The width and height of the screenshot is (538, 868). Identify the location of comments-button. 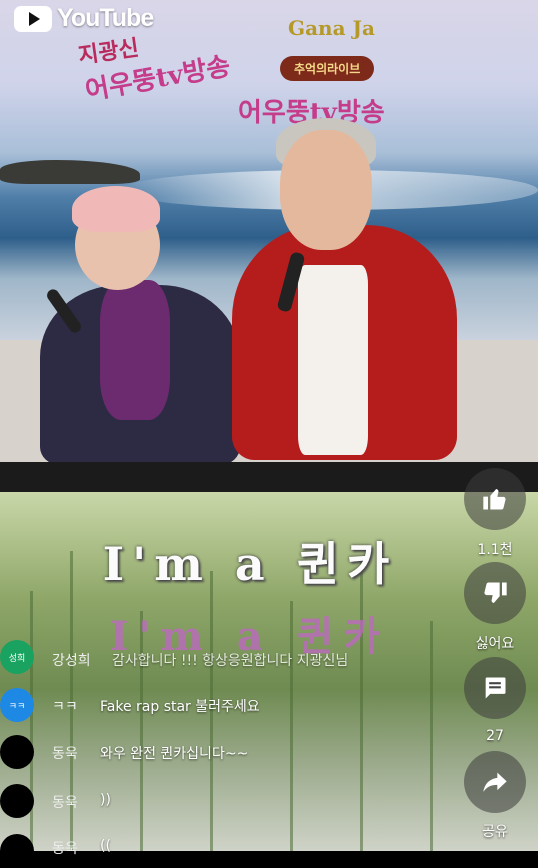
(495, 688).